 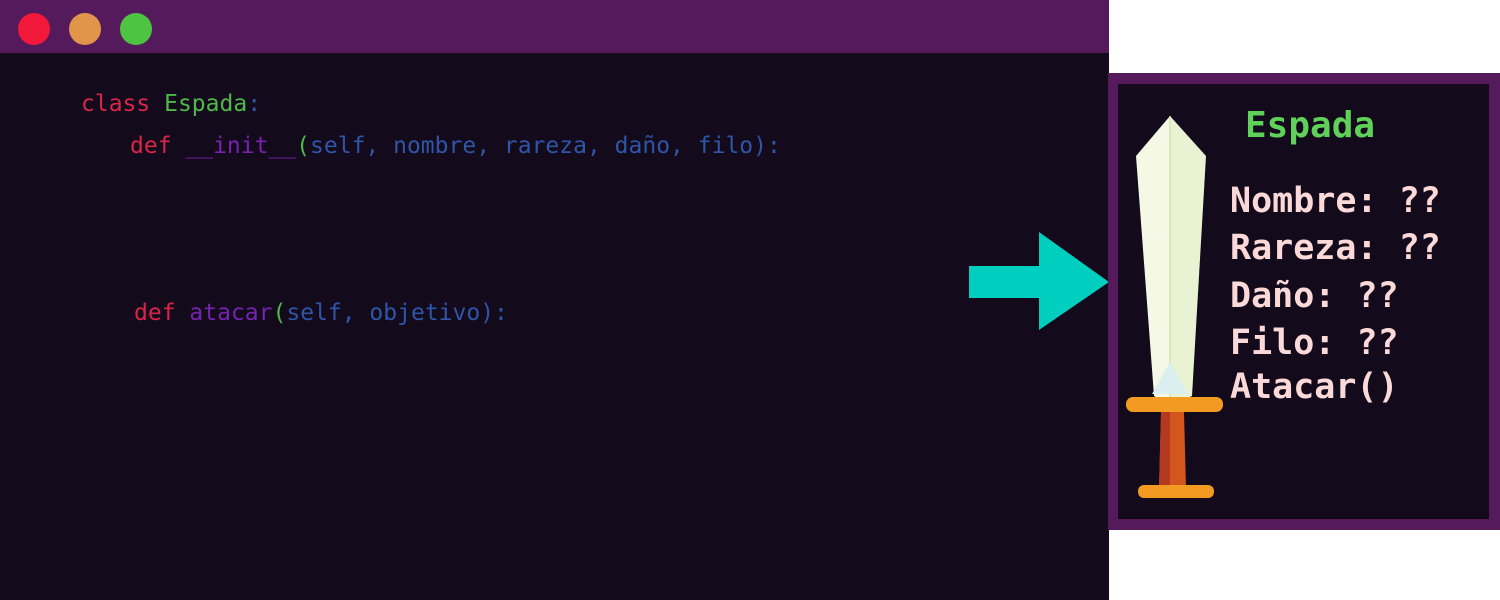 What do you see at coordinates (85, 29) in the screenshot?
I see `minimize-window-button` at bounding box center [85, 29].